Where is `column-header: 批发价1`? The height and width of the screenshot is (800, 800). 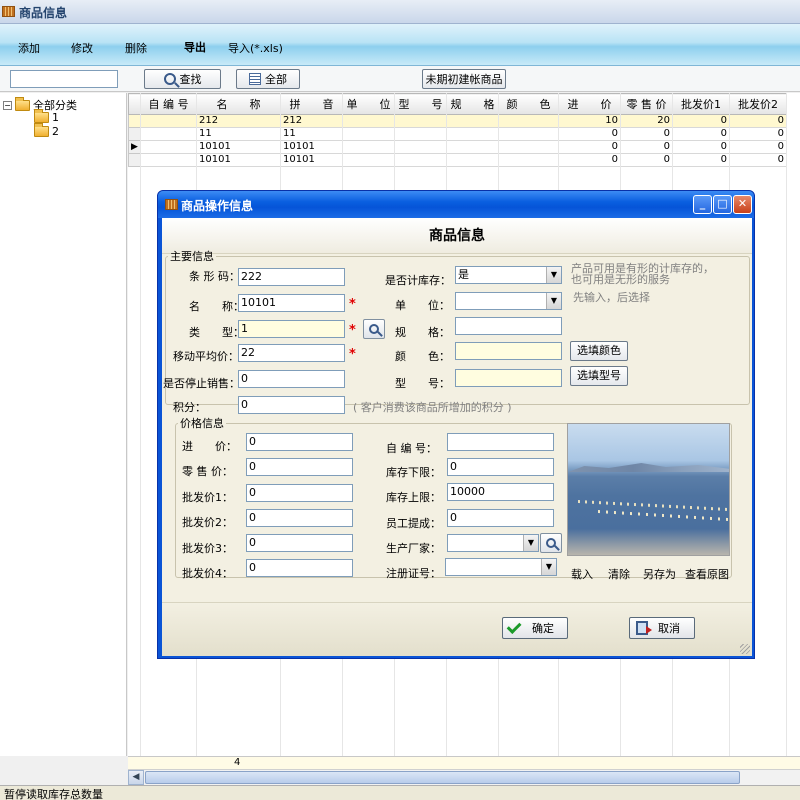
column-header: 批发价1 is located at coordinates (701, 104).